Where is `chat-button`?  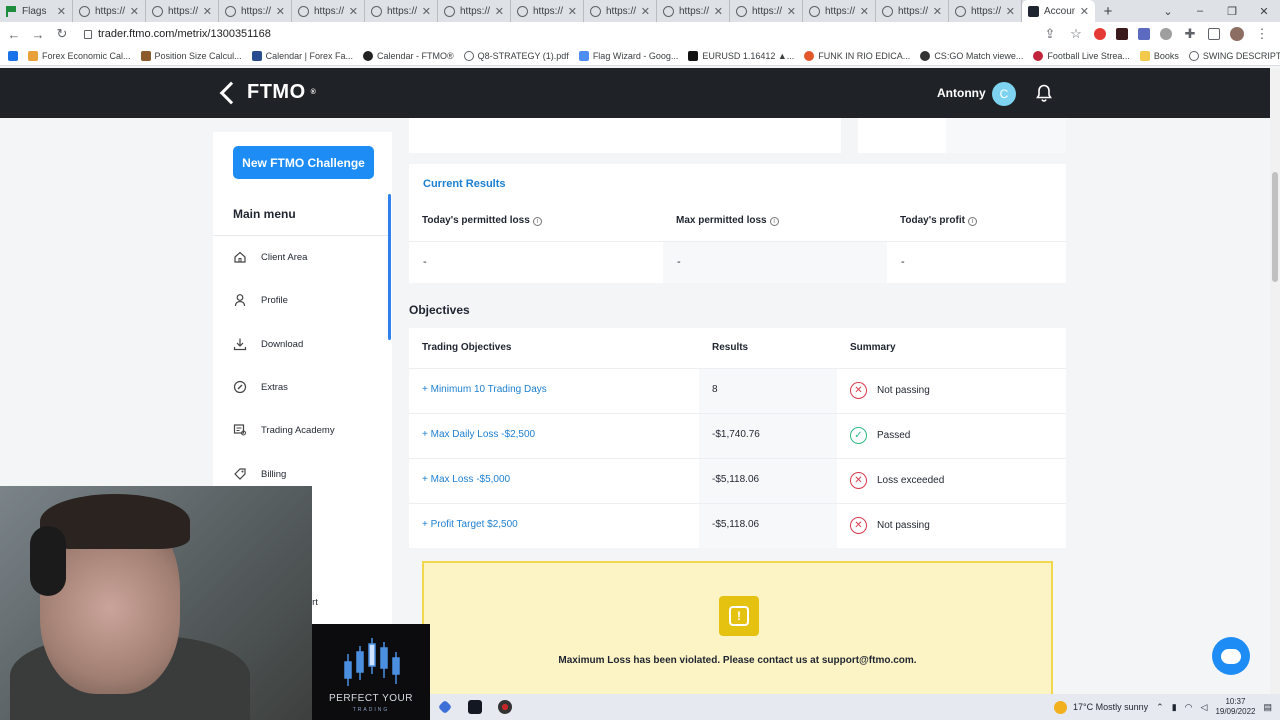 chat-button is located at coordinates (1231, 656).